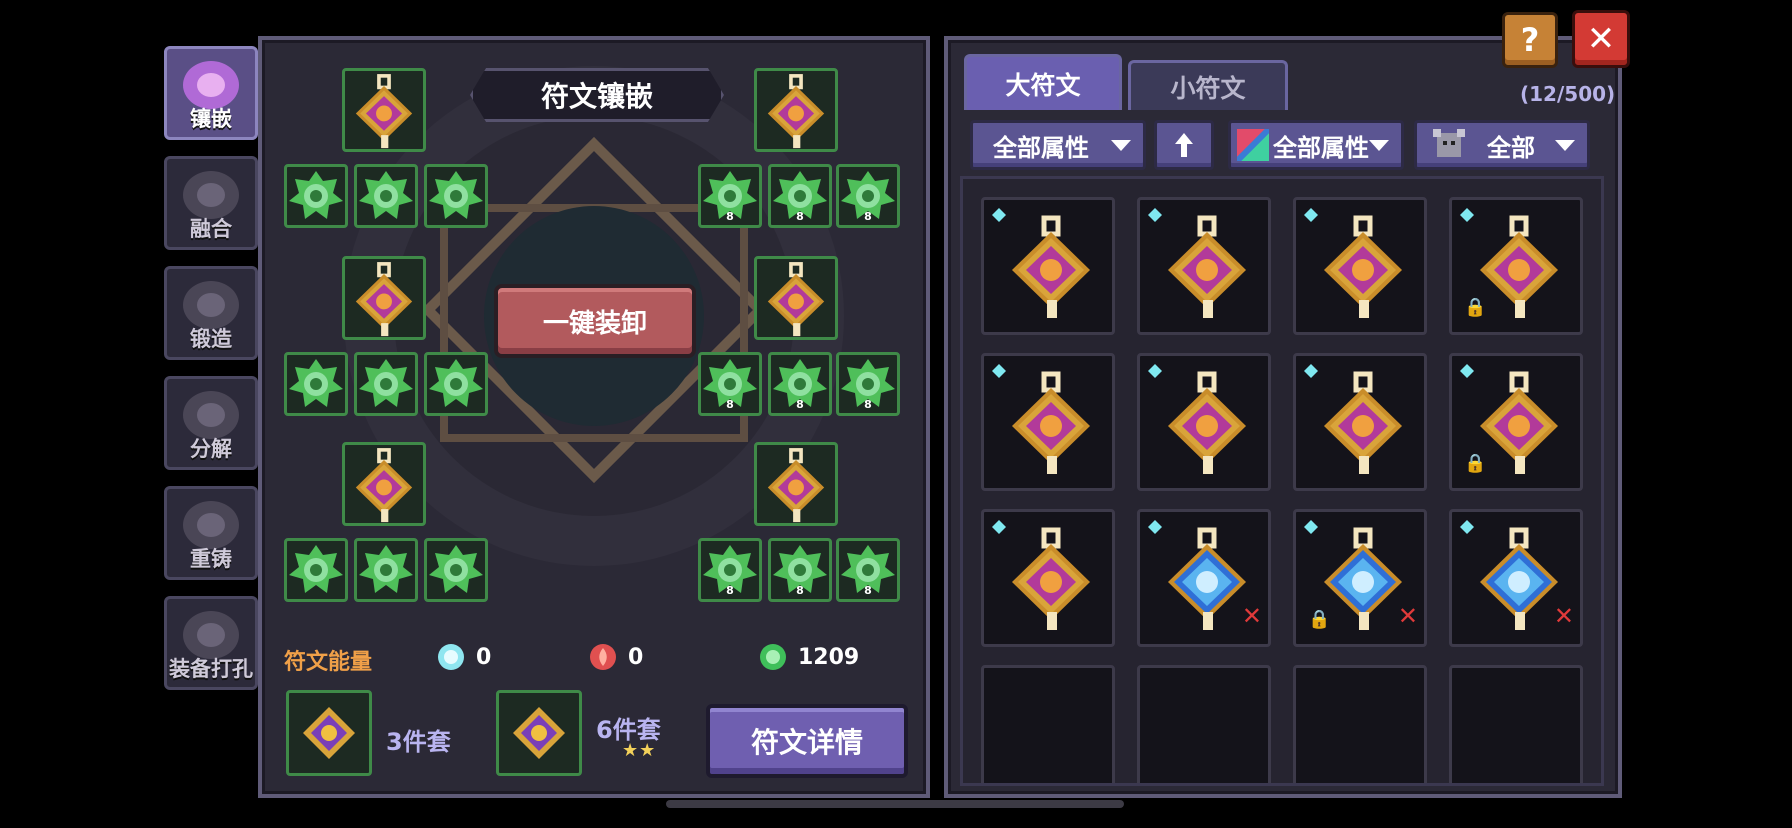 The height and width of the screenshot is (828, 1792). Describe the element at coordinates (807, 741) in the screenshot. I see `rune-detail-button: 符文详情` at that location.